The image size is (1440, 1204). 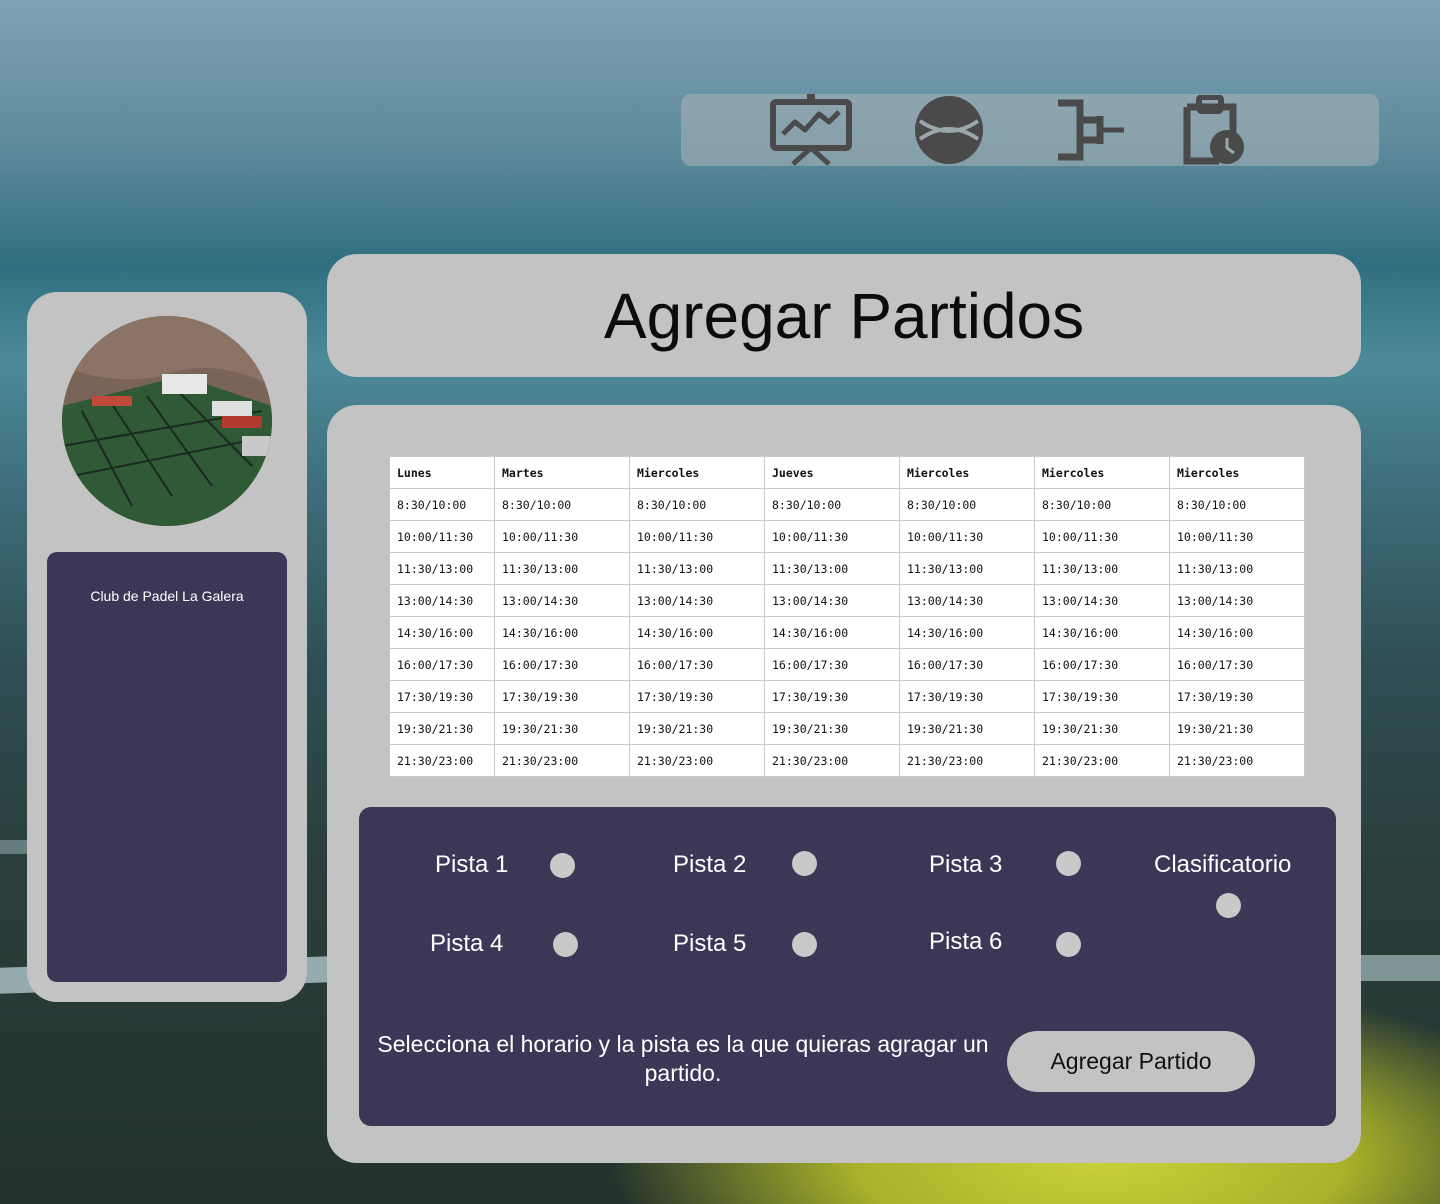 I want to click on pista-6-label: Pista 6, so click(x=966, y=941).